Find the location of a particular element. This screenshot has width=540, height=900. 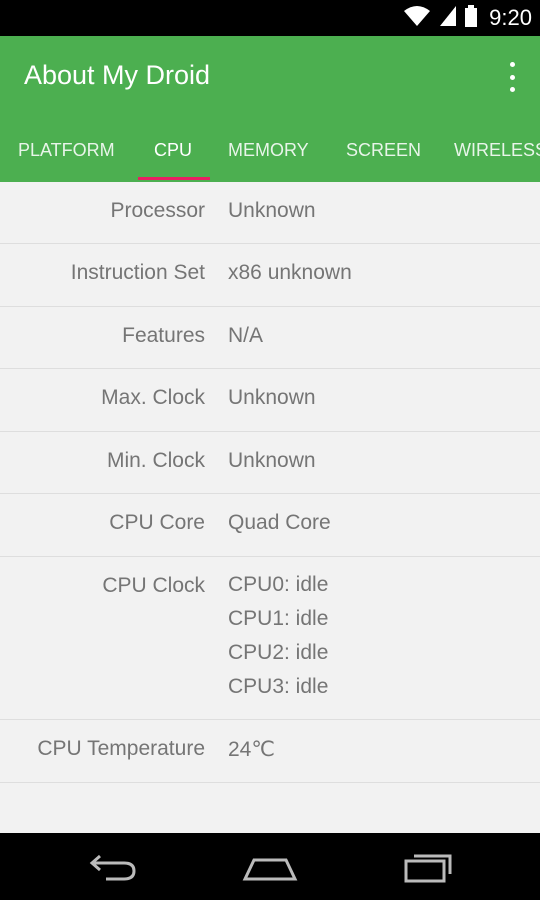

row-max-clock: Max. Clock Unknown is located at coordinates (270, 400).